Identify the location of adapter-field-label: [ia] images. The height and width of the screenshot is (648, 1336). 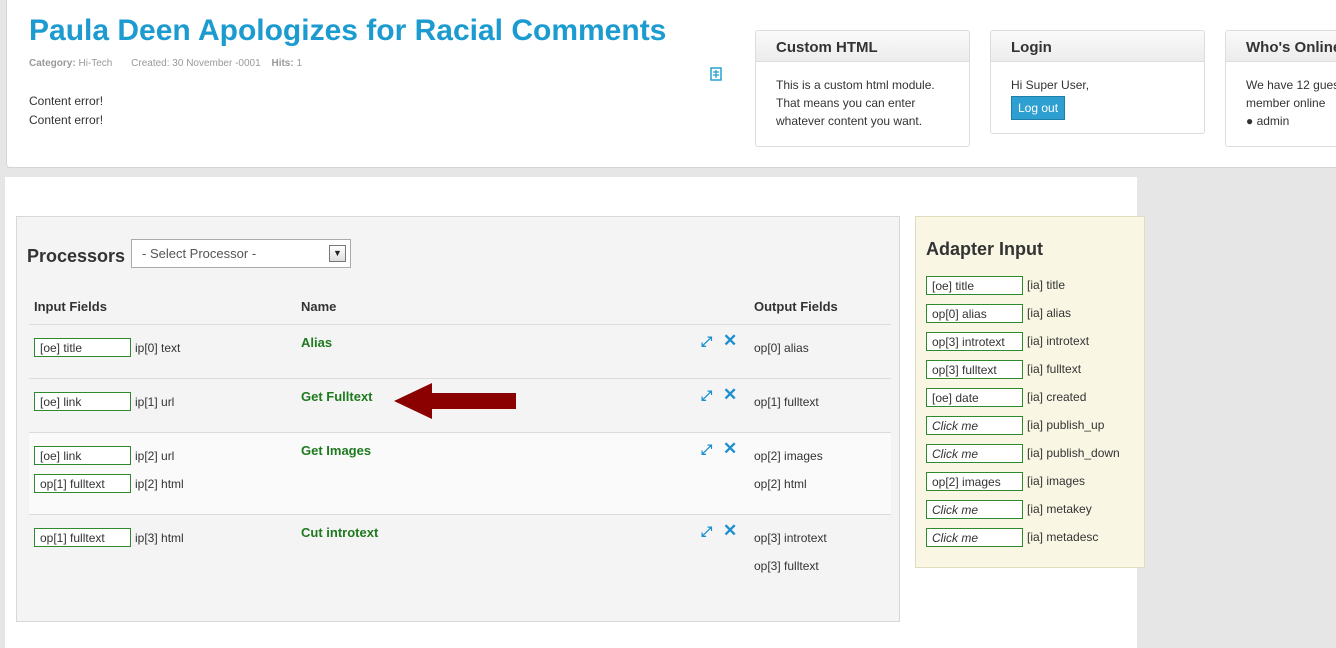
(1056, 481).